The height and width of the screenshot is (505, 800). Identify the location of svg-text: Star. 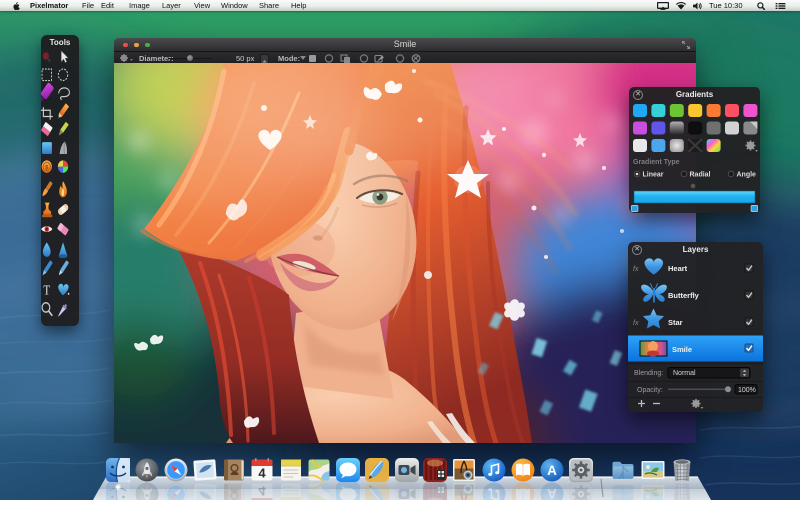
(675, 322).